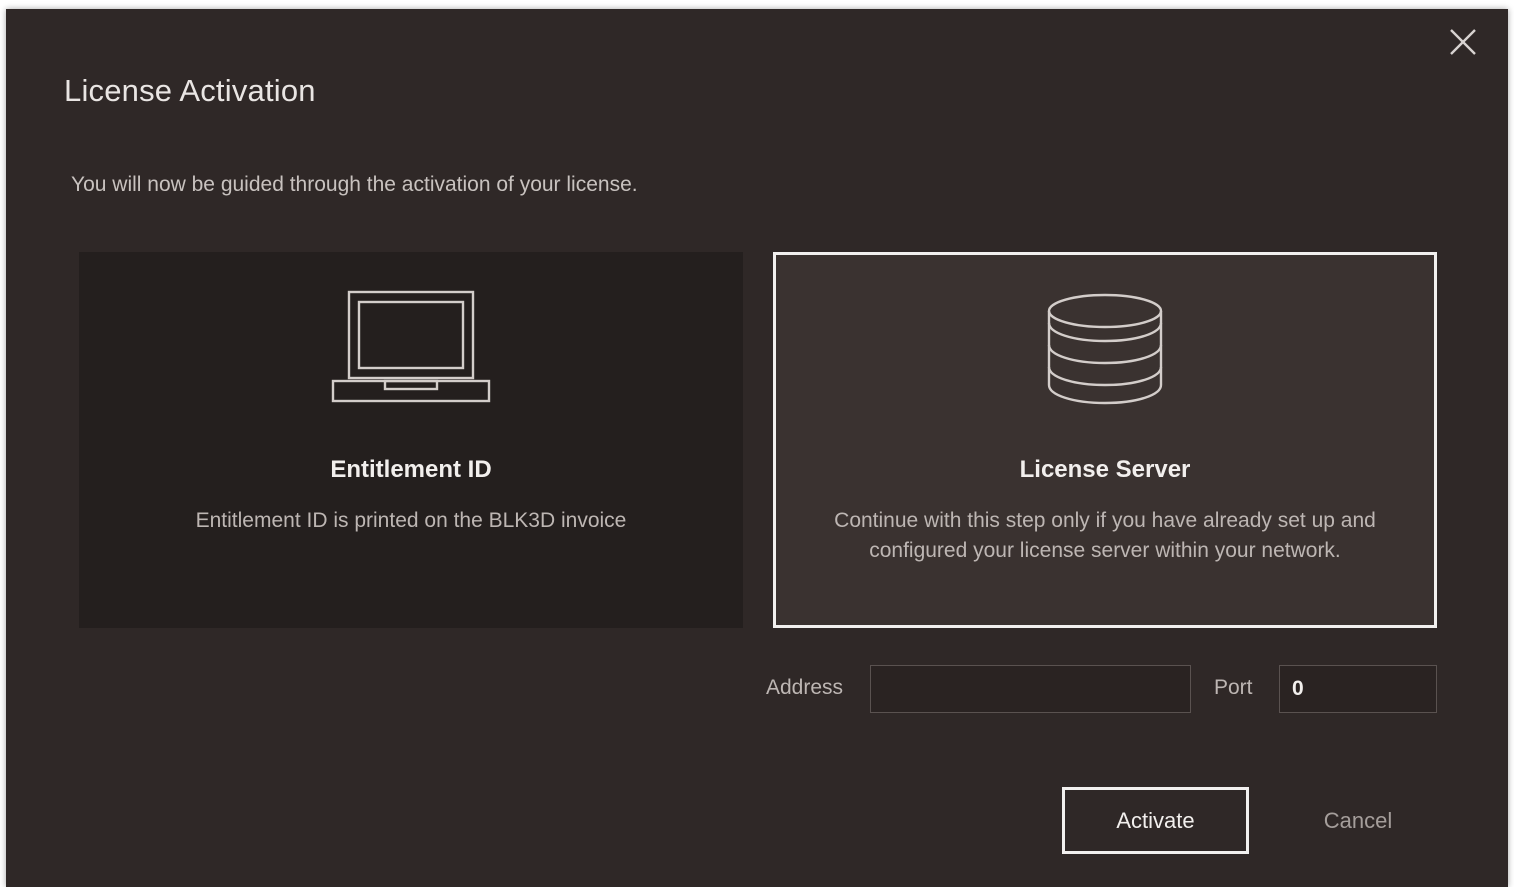  What do you see at coordinates (1105, 349) in the screenshot?
I see `database-icon` at bounding box center [1105, 349].